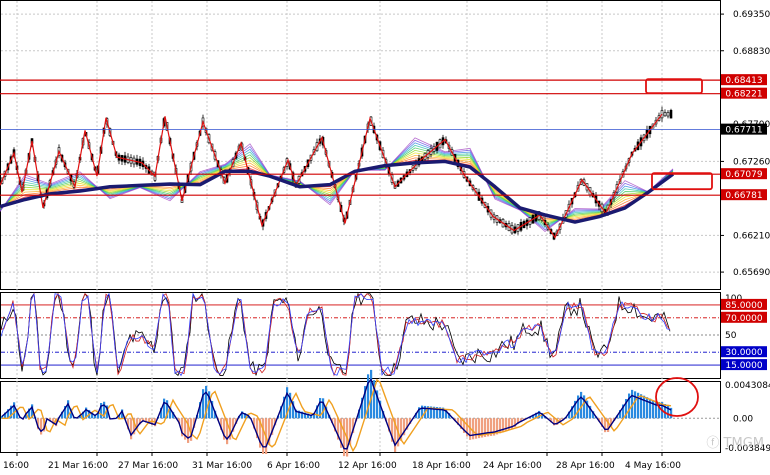 This screenshot has width=770, height=475. I want to click on time-axis-label: 27 Mar 16:00, so click(148, 466).